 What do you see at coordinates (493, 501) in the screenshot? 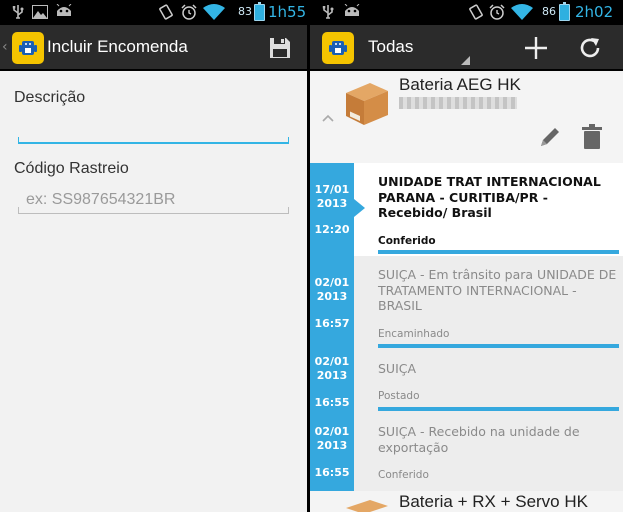
I see `package-name: Bateria + RX + Servo HK` at bounding box center [493, 501].